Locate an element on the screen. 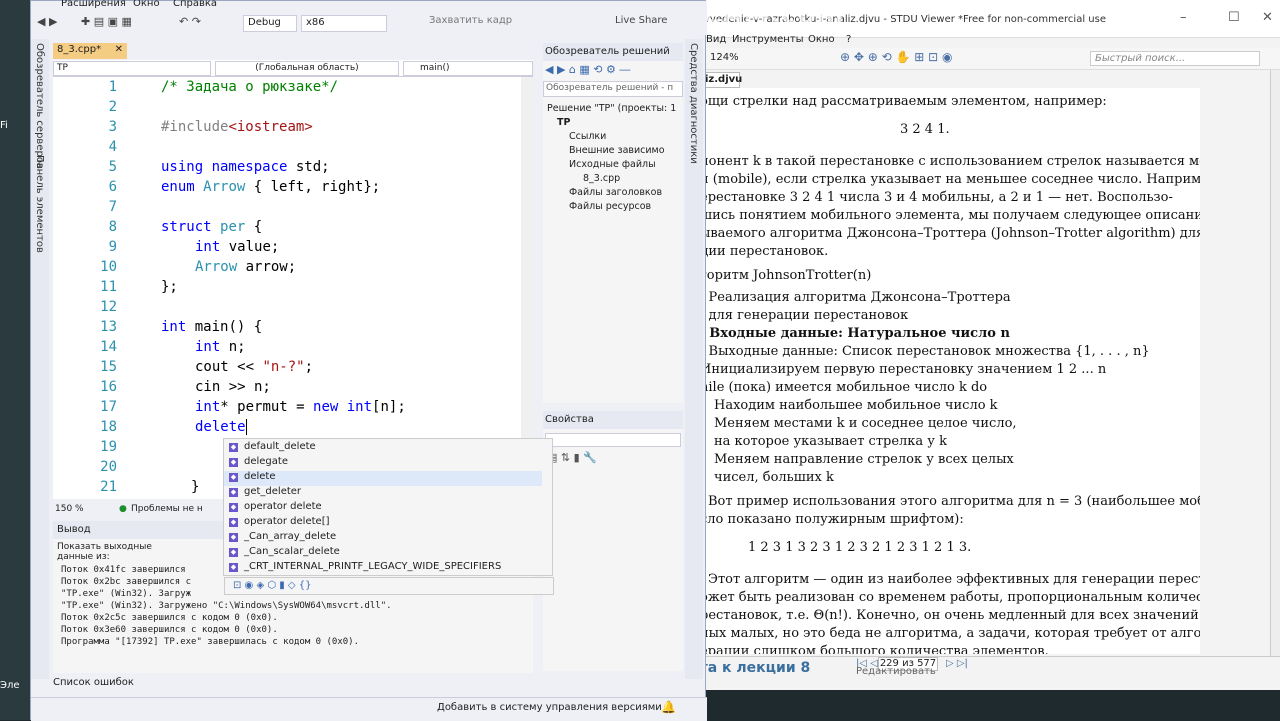  left-tool-rail: Обозреватель серверов Панель элементов is located at coordinates (40, 359).